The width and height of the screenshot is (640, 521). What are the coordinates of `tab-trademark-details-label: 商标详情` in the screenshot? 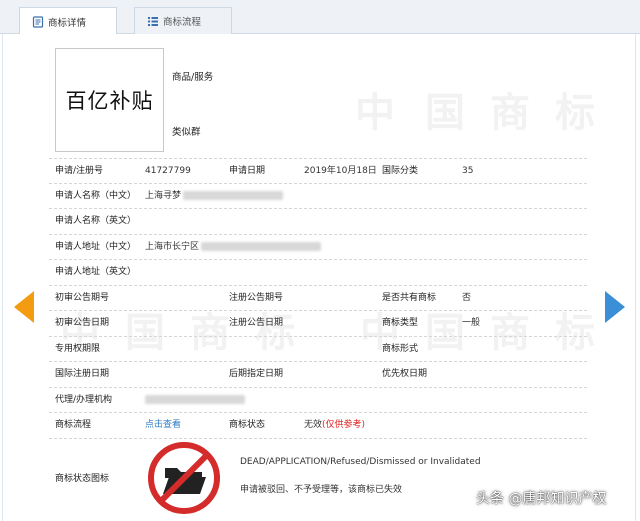 It's located at (67, 23).